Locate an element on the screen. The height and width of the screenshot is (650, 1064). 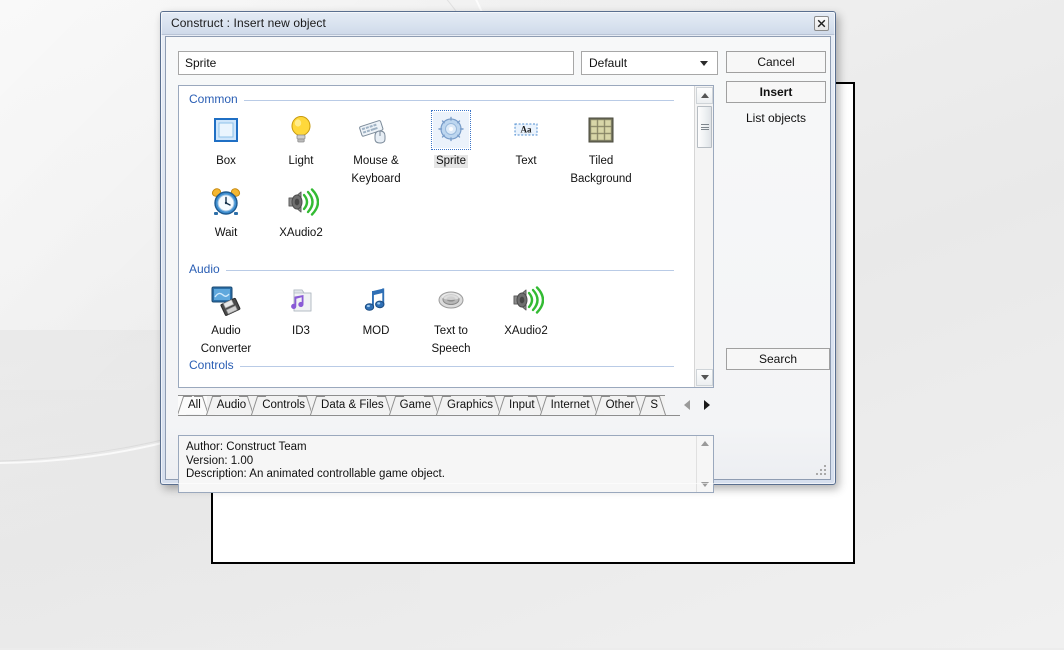
object-item-text: Aa Text is located at coordinates (526, 140).